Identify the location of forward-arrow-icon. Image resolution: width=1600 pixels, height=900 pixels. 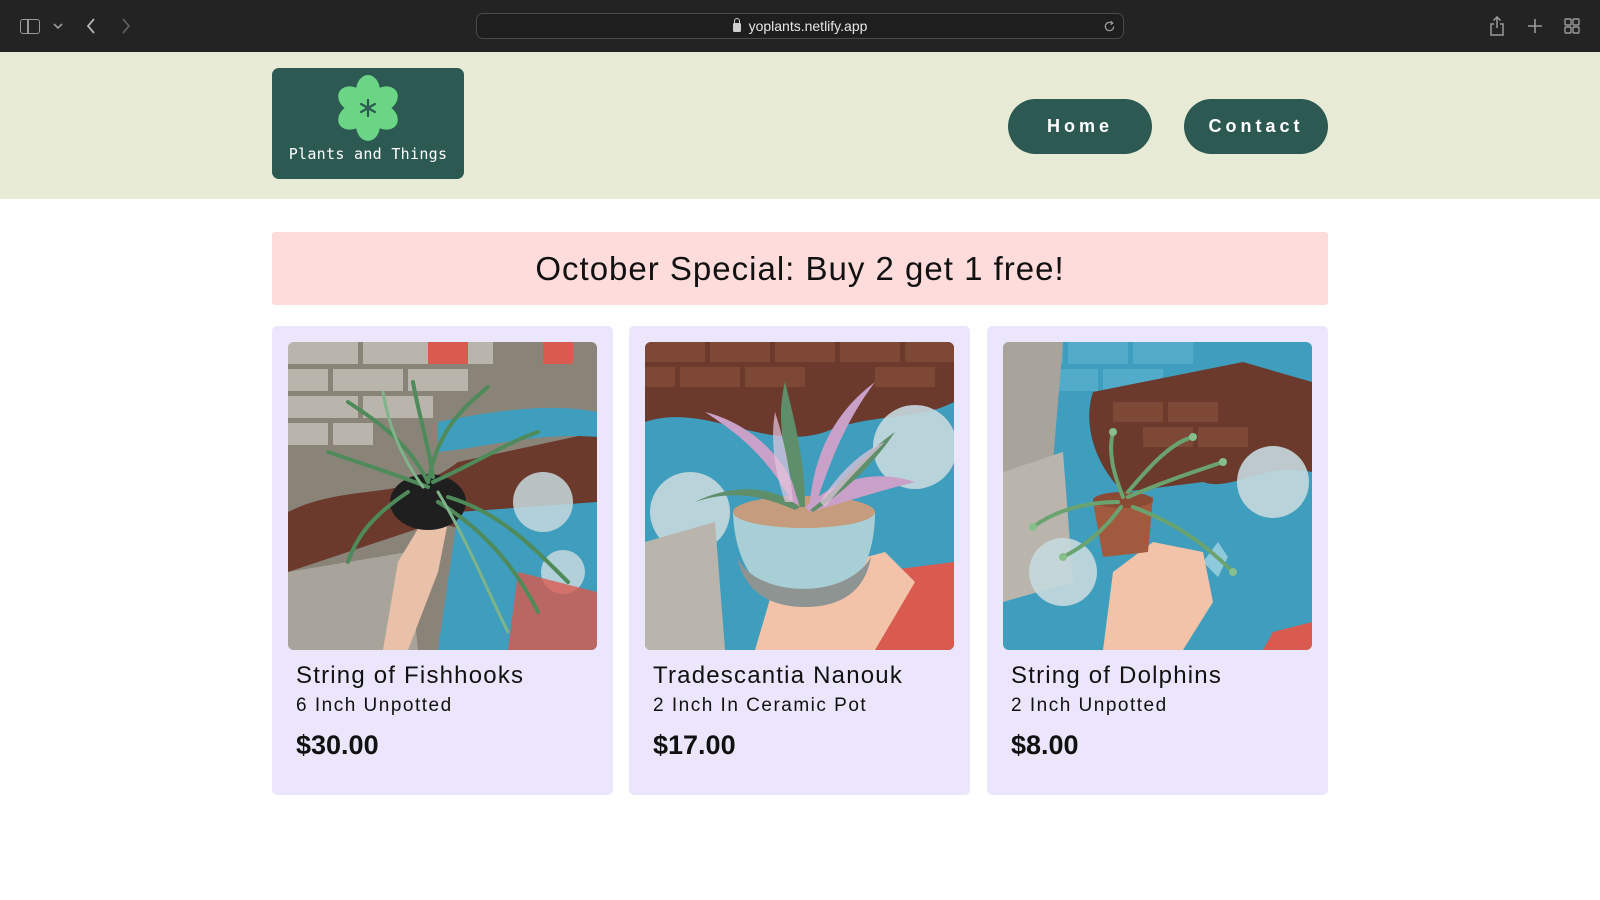
(126, 26).